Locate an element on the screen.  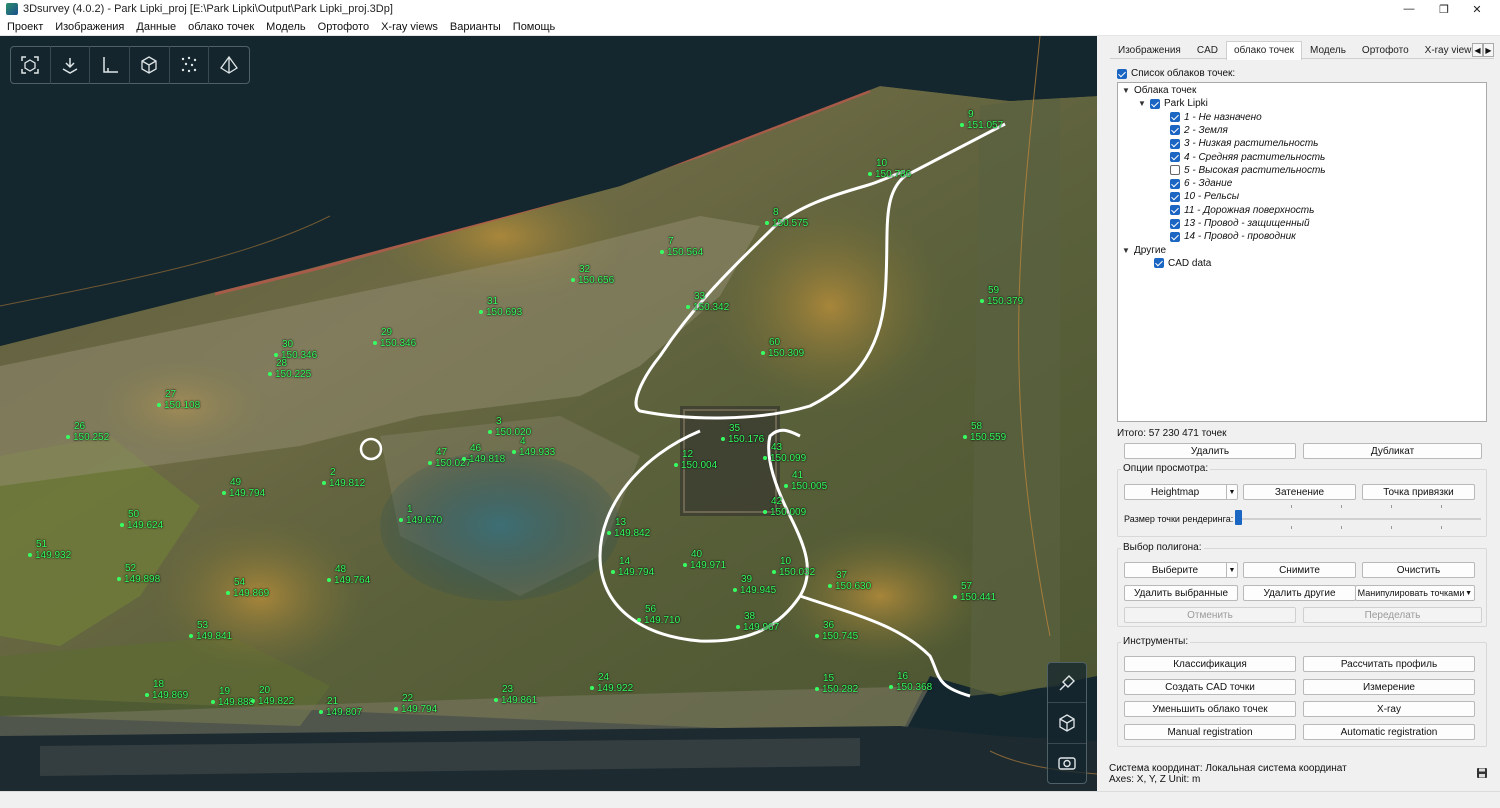
survey-marker: 40 149.971 is located at coordinates (704, 560).